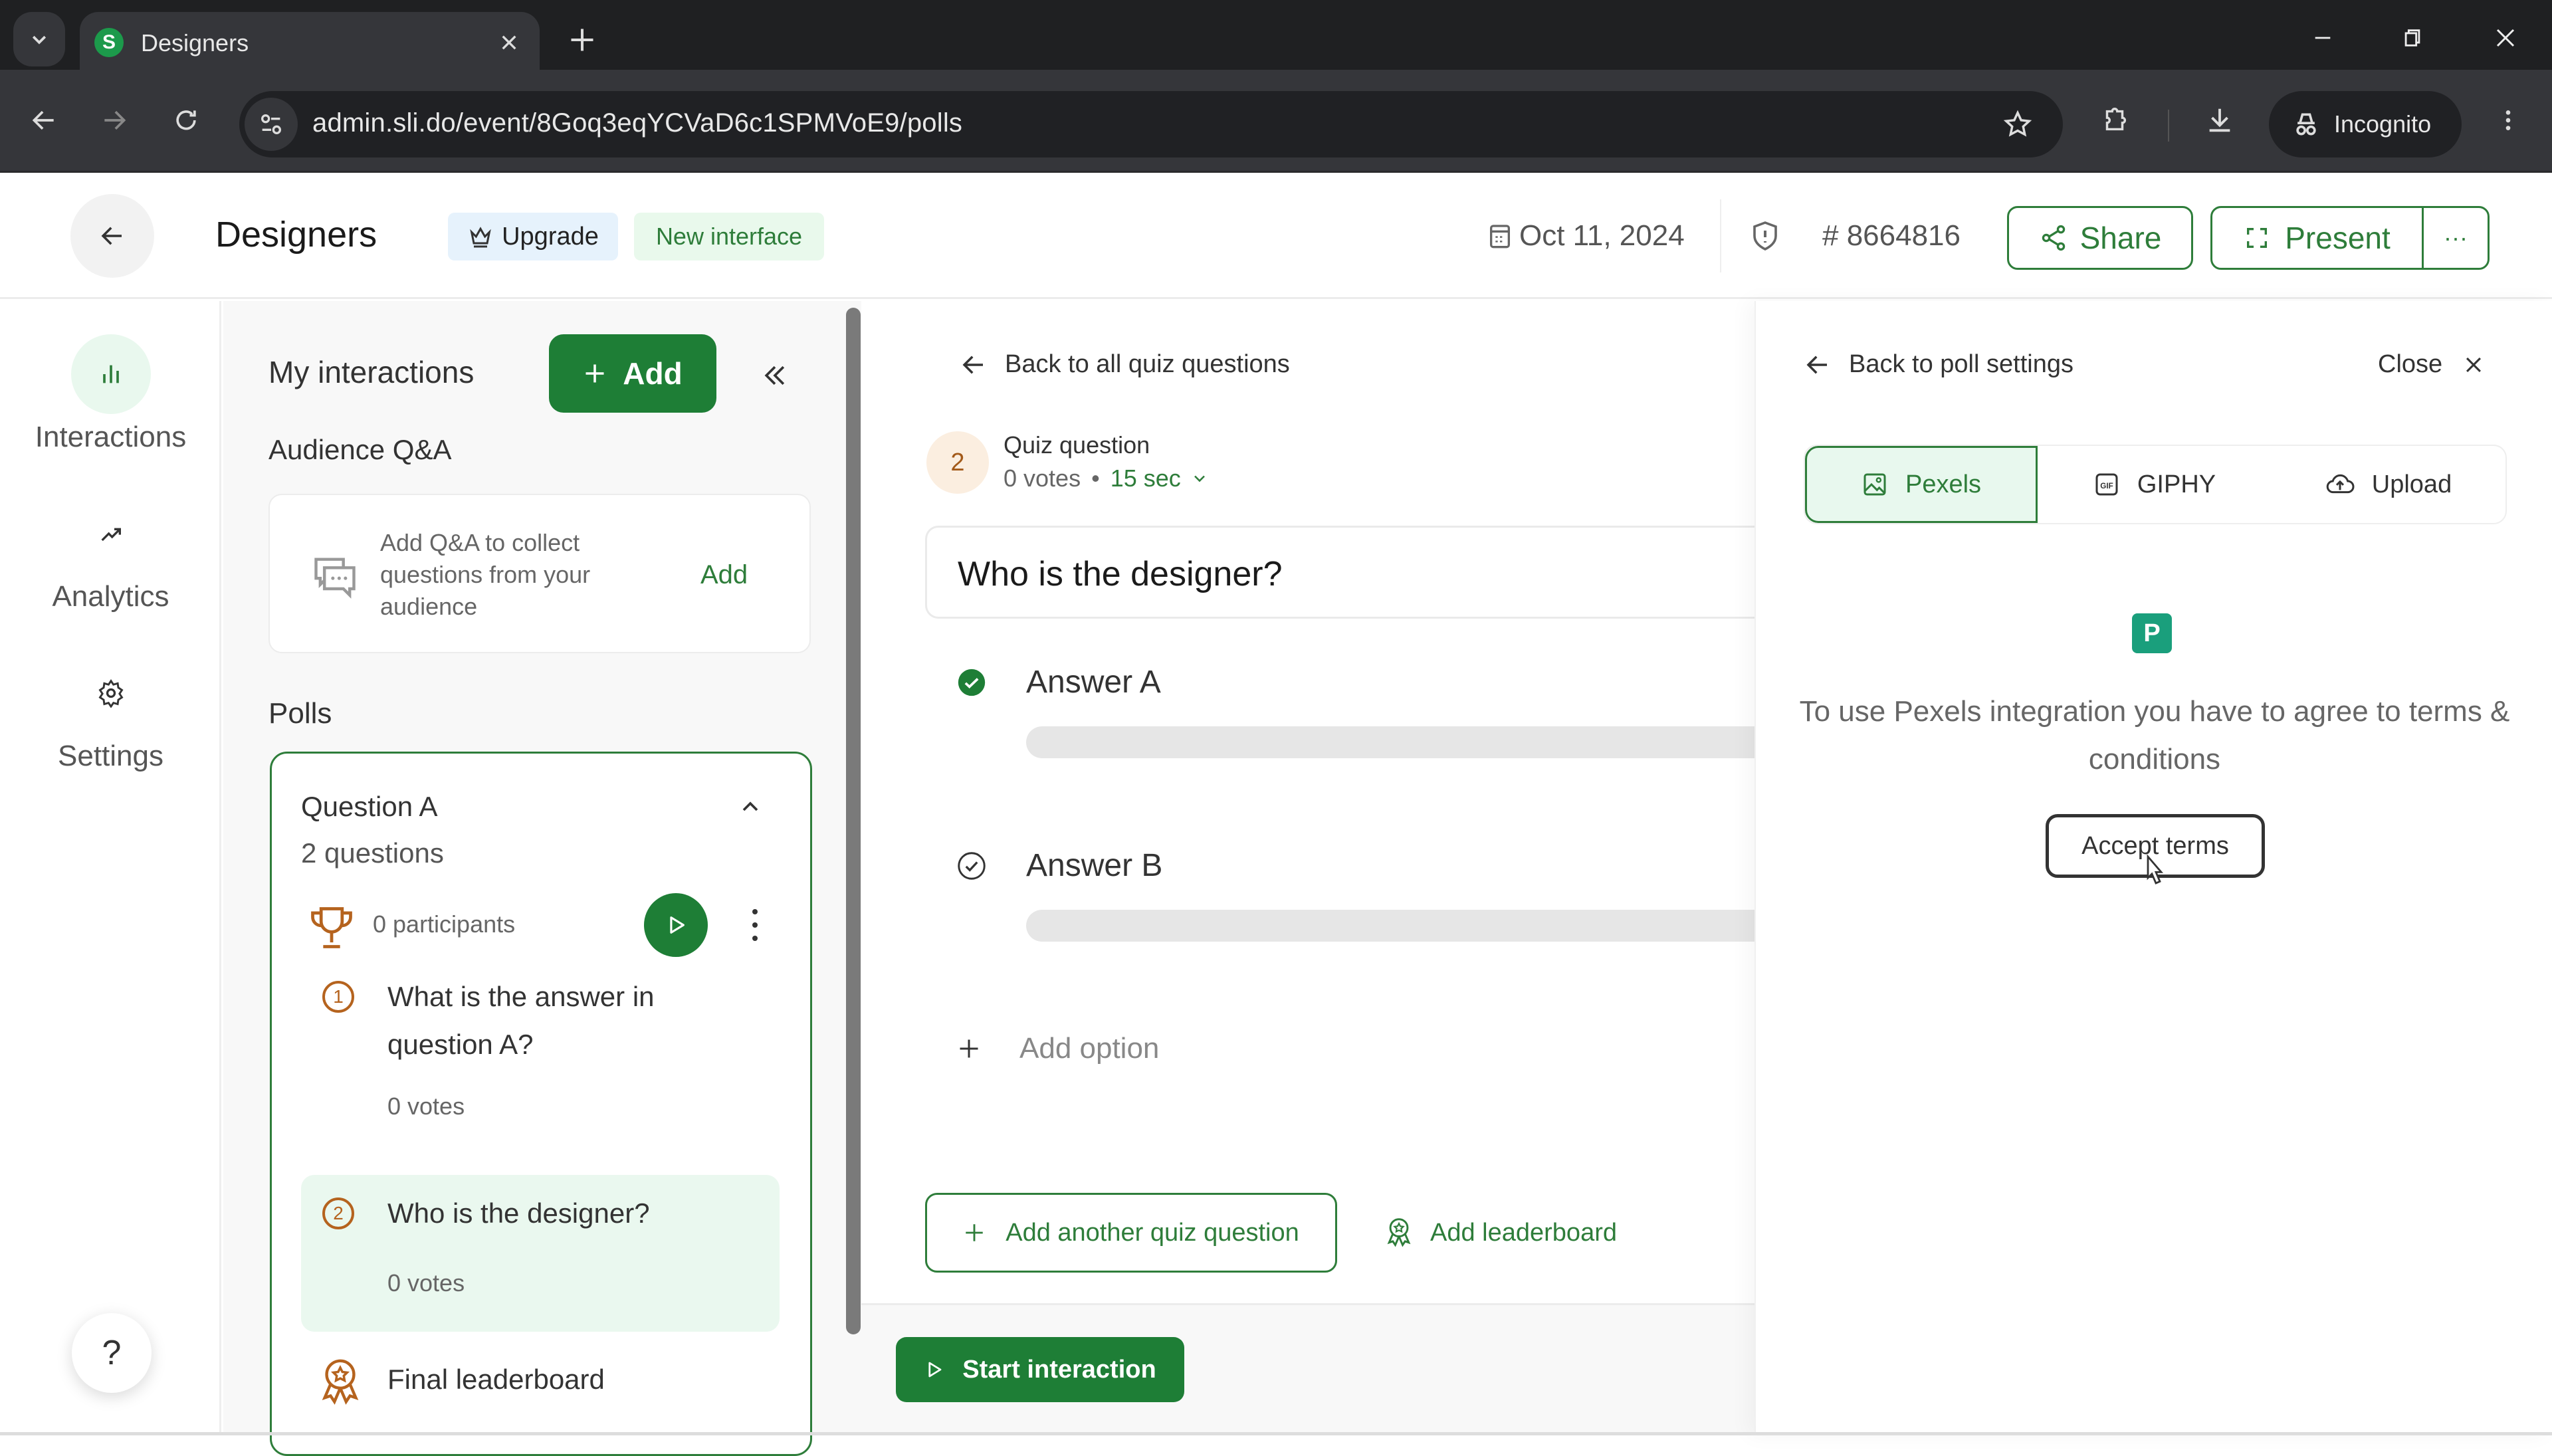 The width and height of the screenshot is (2552, 1456). I want to click on poll-question-item-selected: 2 Who is the designer? 0 votes, so click(540, 1253).